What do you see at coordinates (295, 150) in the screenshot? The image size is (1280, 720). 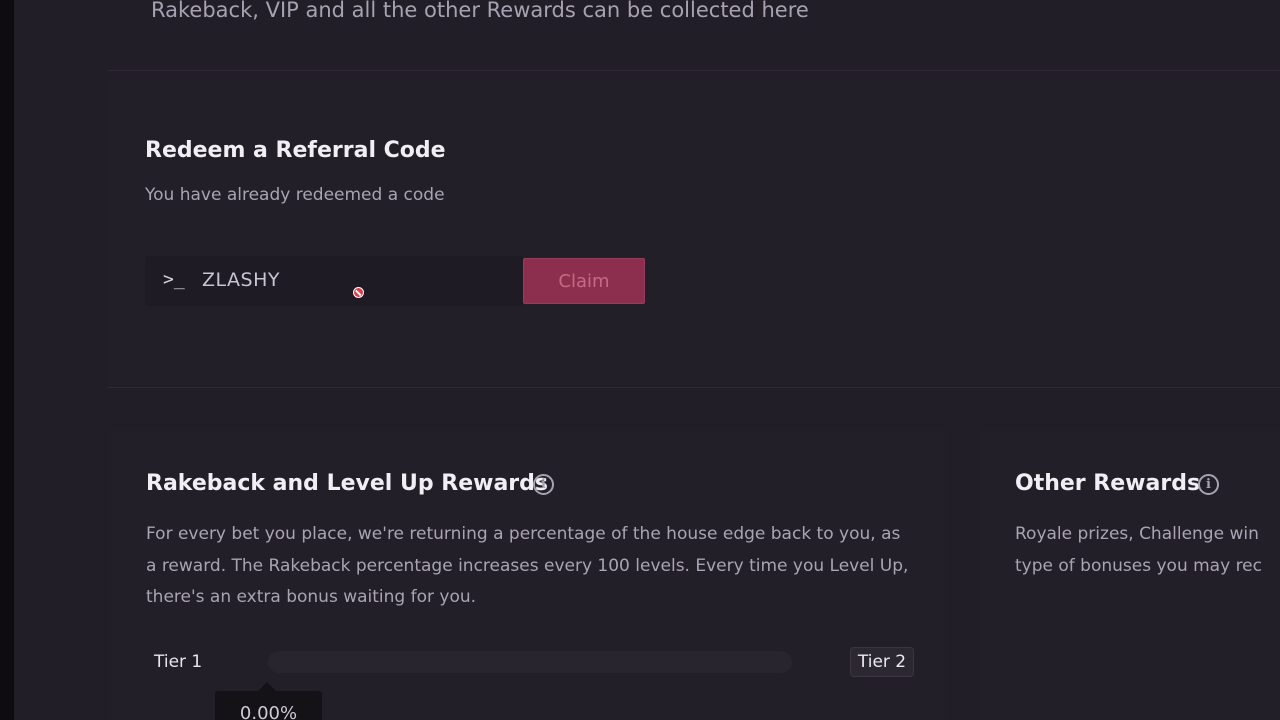 I see `referral-title: Redeem a Referral Code` at bounding box center [295, 150].